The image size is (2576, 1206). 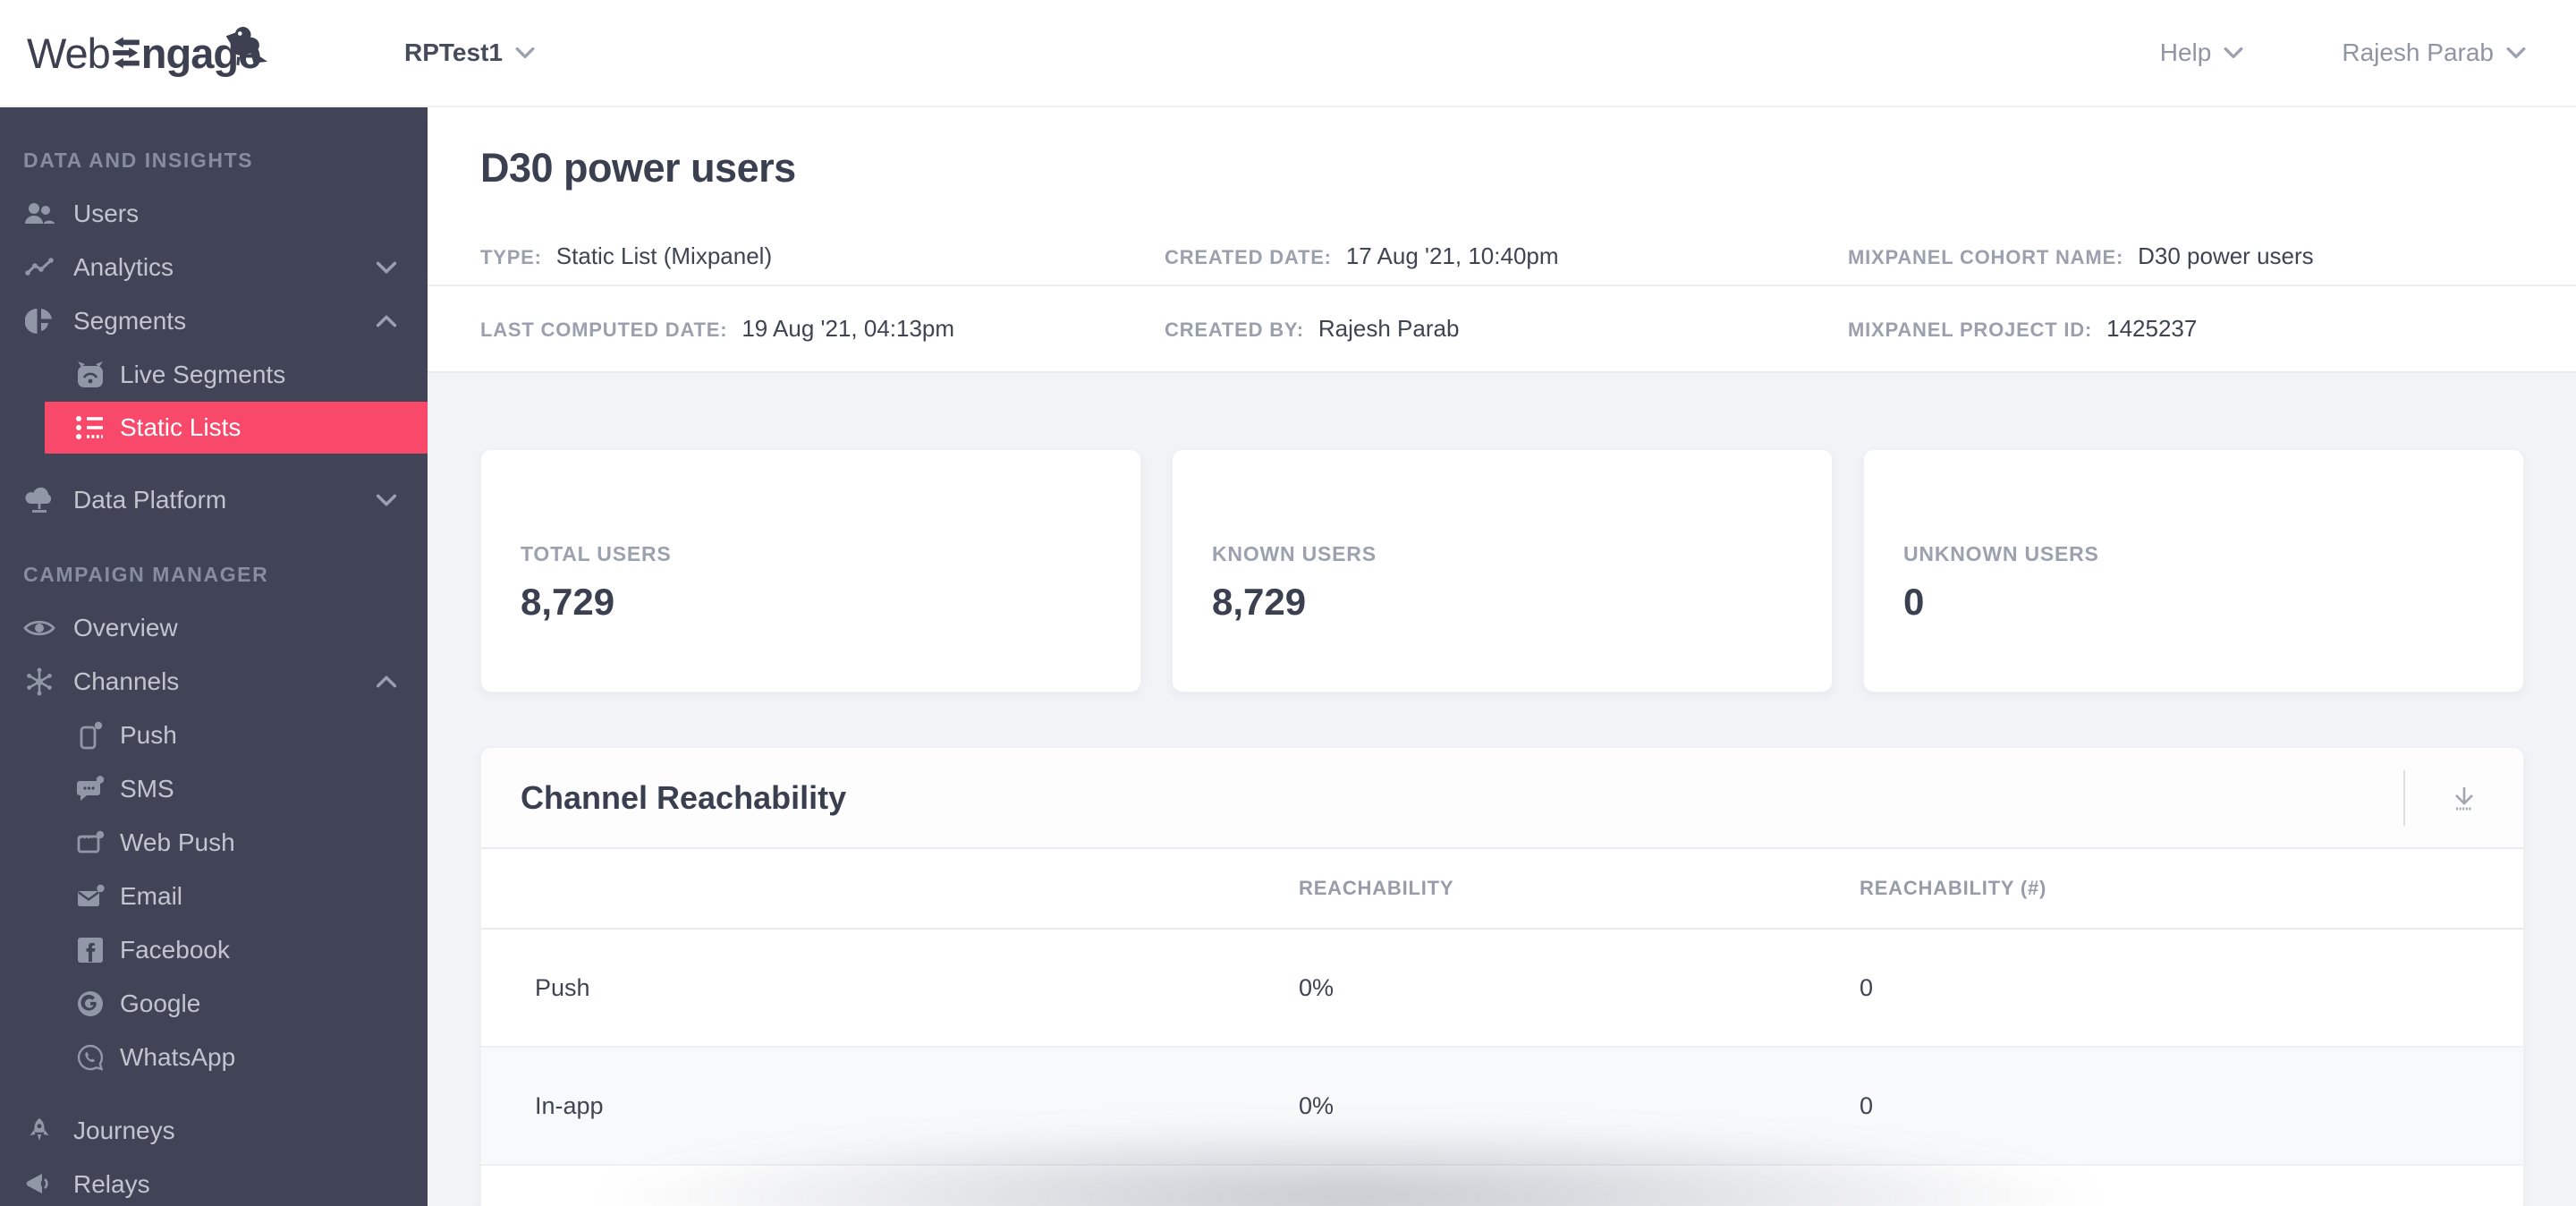 What do you see at coordinates (106, 213) in the screenshot?
I see `sidebar-item-label: Users` at bounding box center [106, 213].